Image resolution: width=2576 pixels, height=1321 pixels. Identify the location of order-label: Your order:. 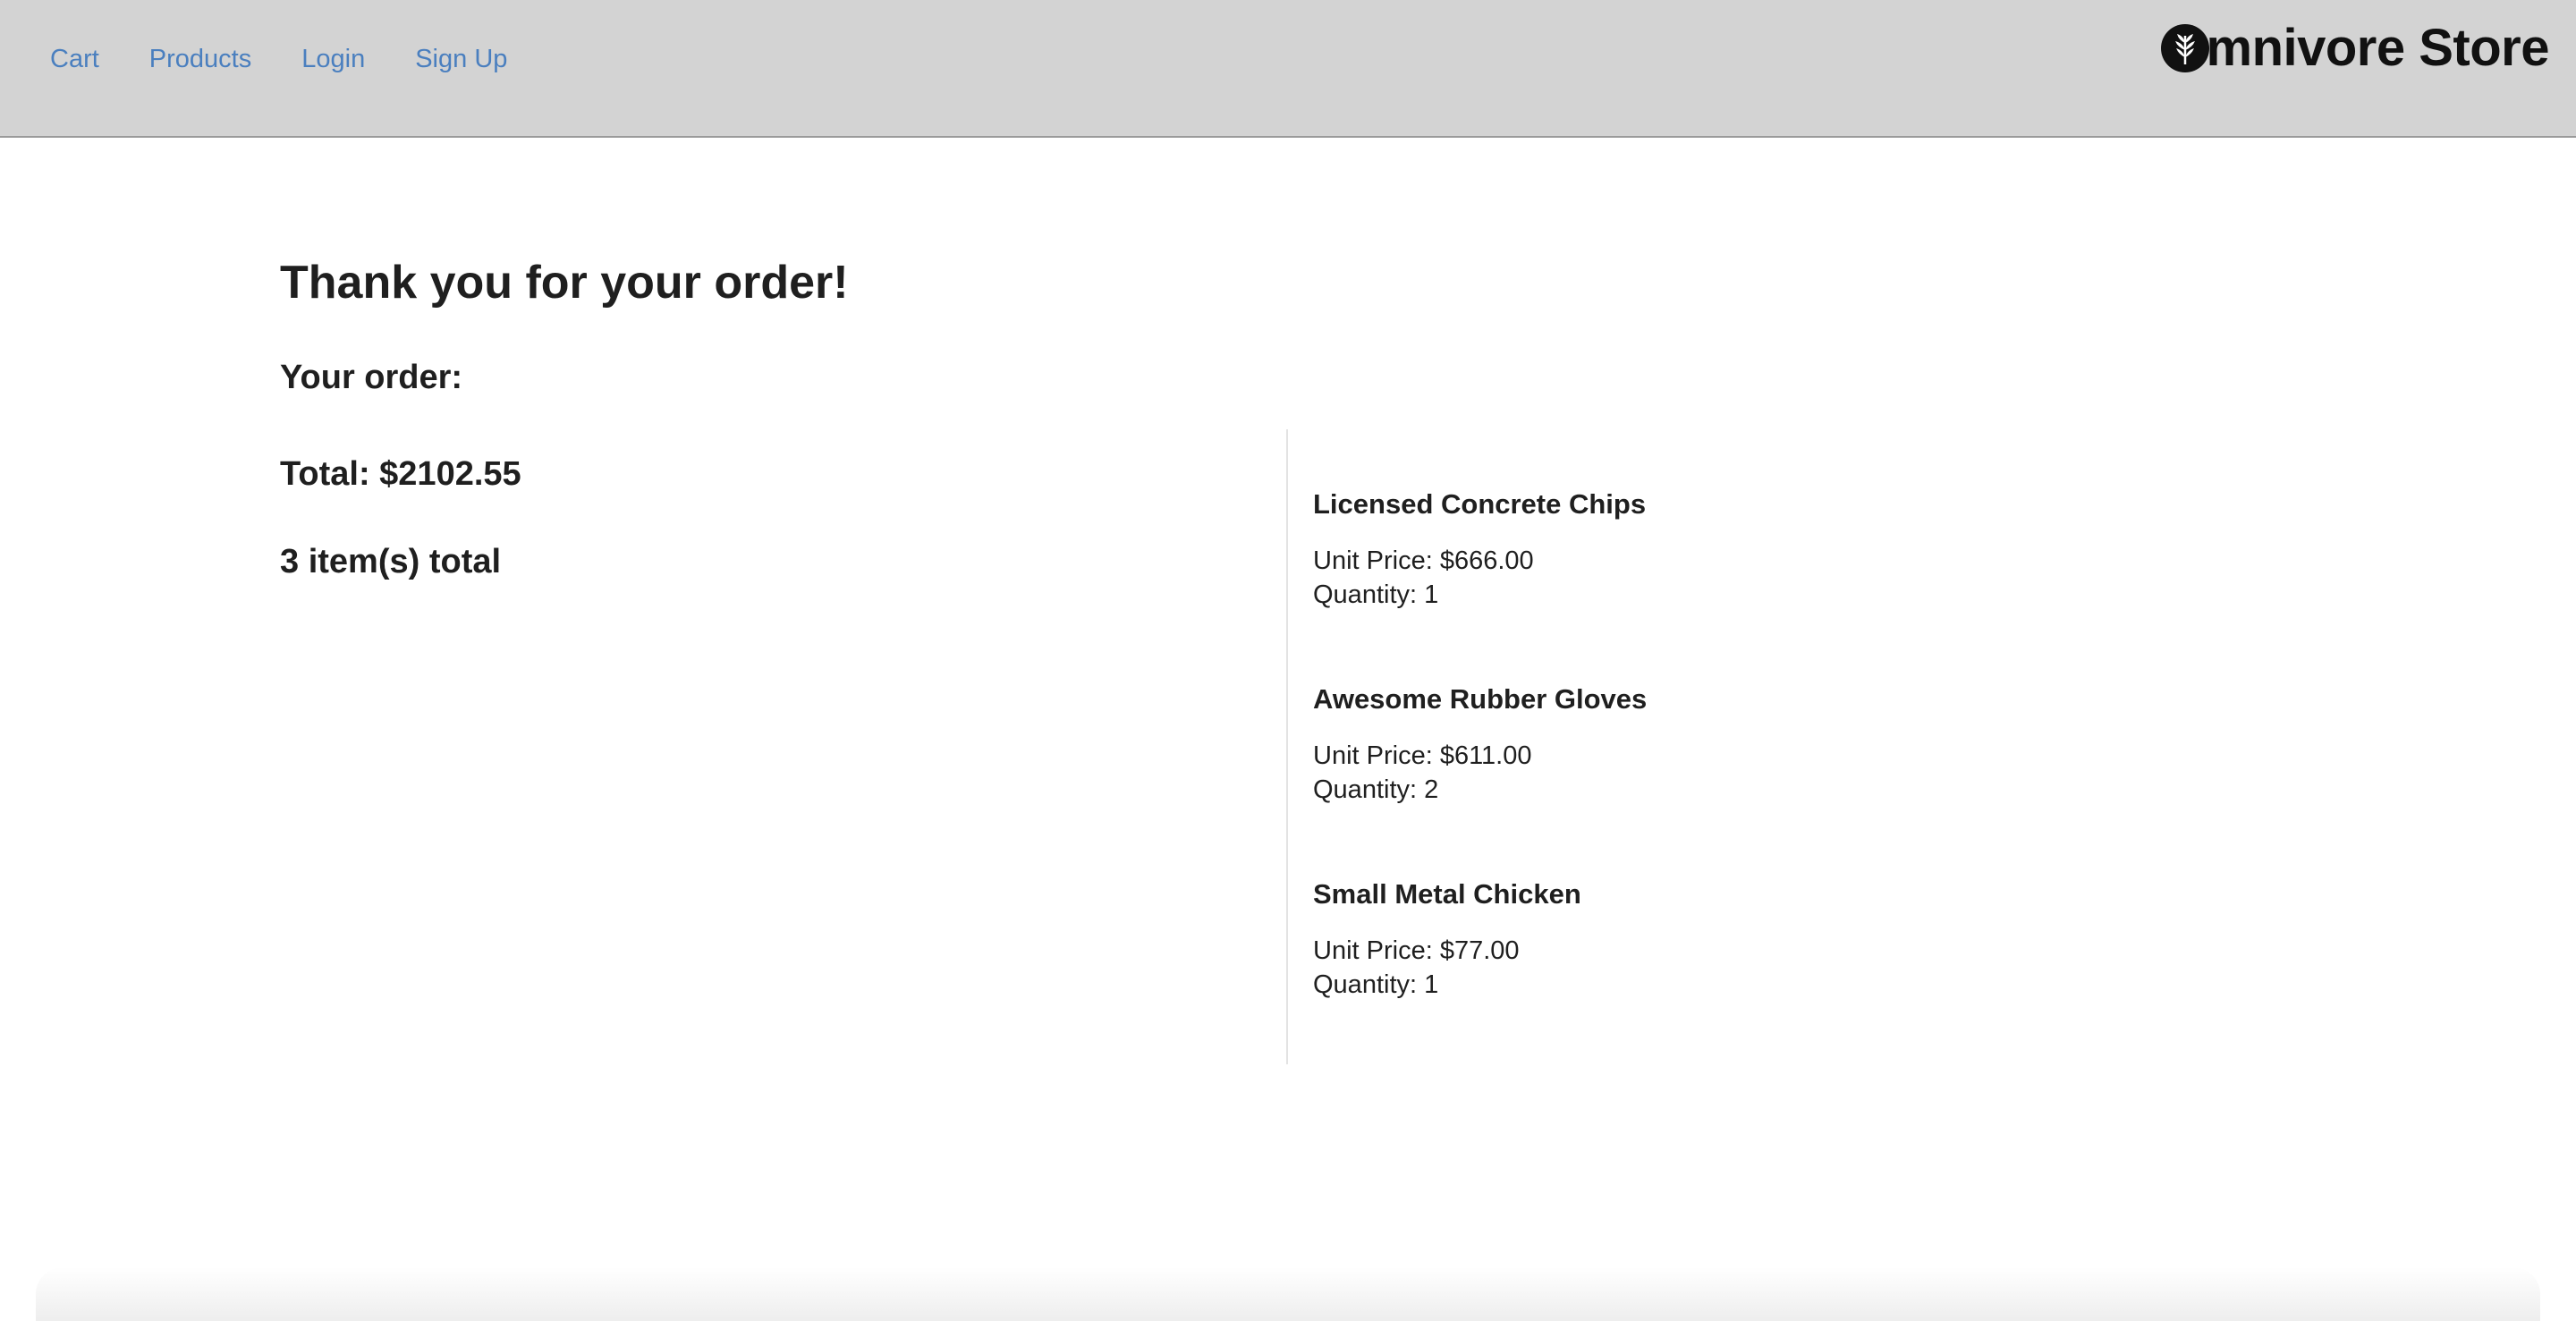
(371, 377).